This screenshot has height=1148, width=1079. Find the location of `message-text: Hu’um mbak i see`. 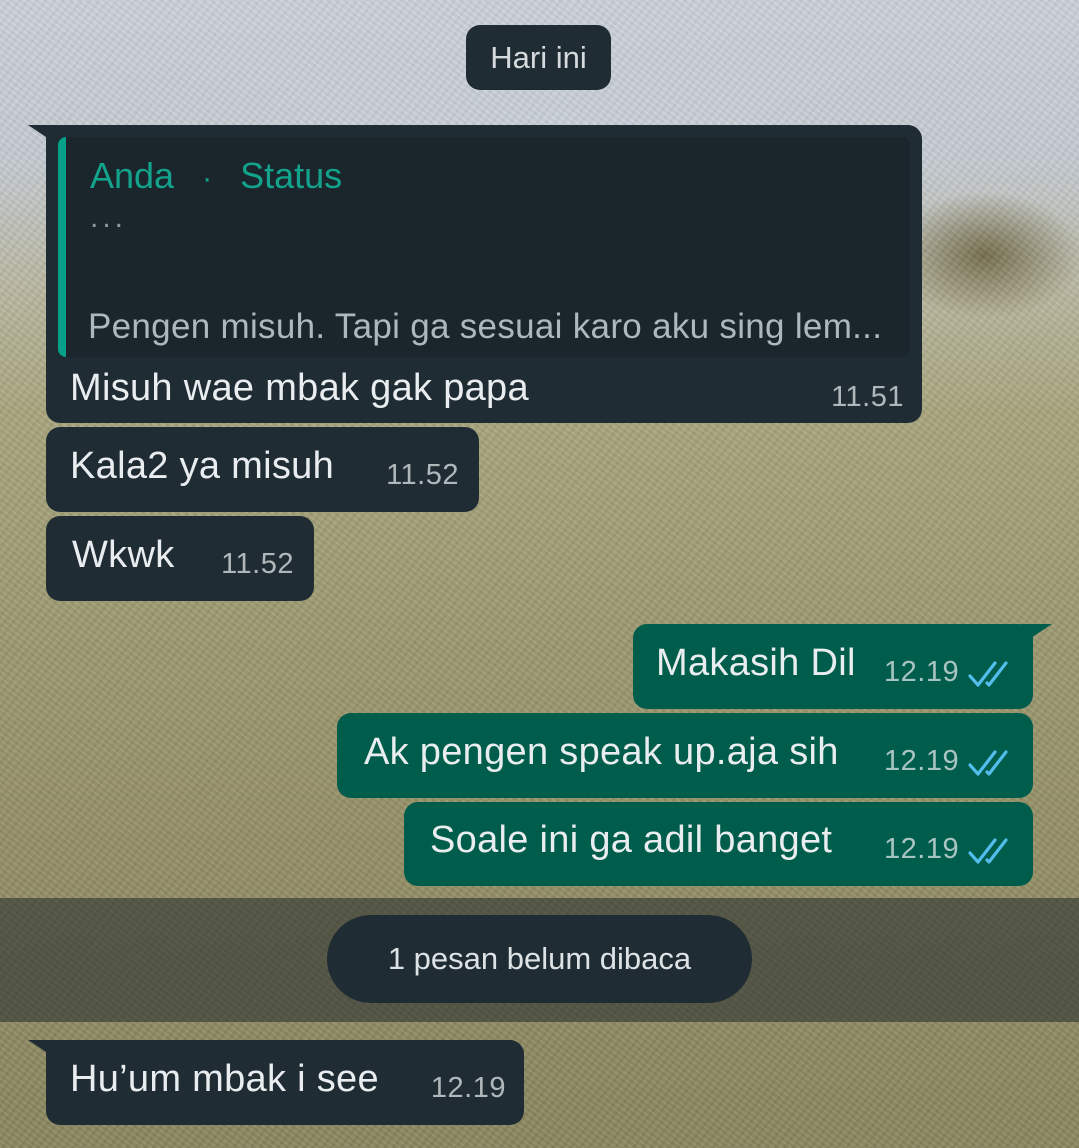

message-text: Hu’um mbak i see is located at coordinates (224, 1079).